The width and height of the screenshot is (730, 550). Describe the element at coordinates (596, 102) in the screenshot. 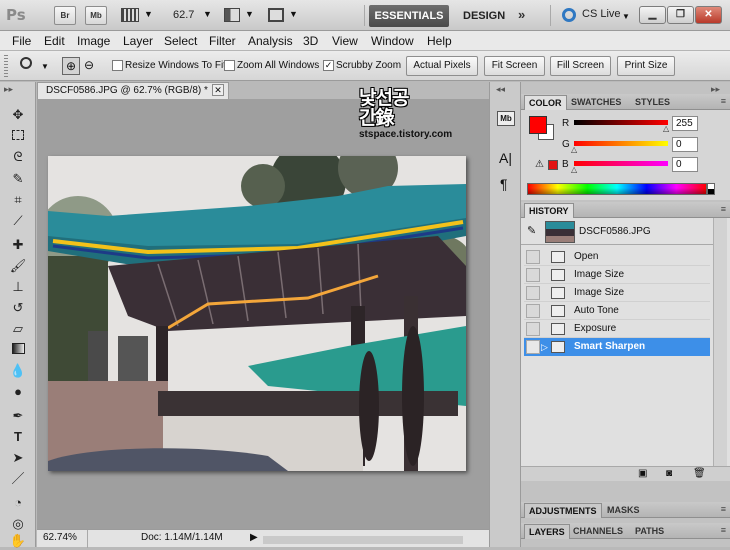

I see `tab-swatches: SWATCHES` at that location.